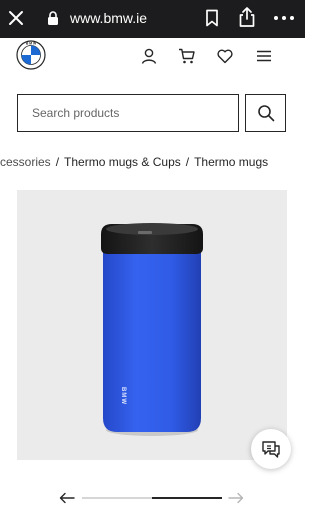  What do you see at coordinates (128, 113) in the screenshot?
I see `search-input` at bounding box center [128, 113].